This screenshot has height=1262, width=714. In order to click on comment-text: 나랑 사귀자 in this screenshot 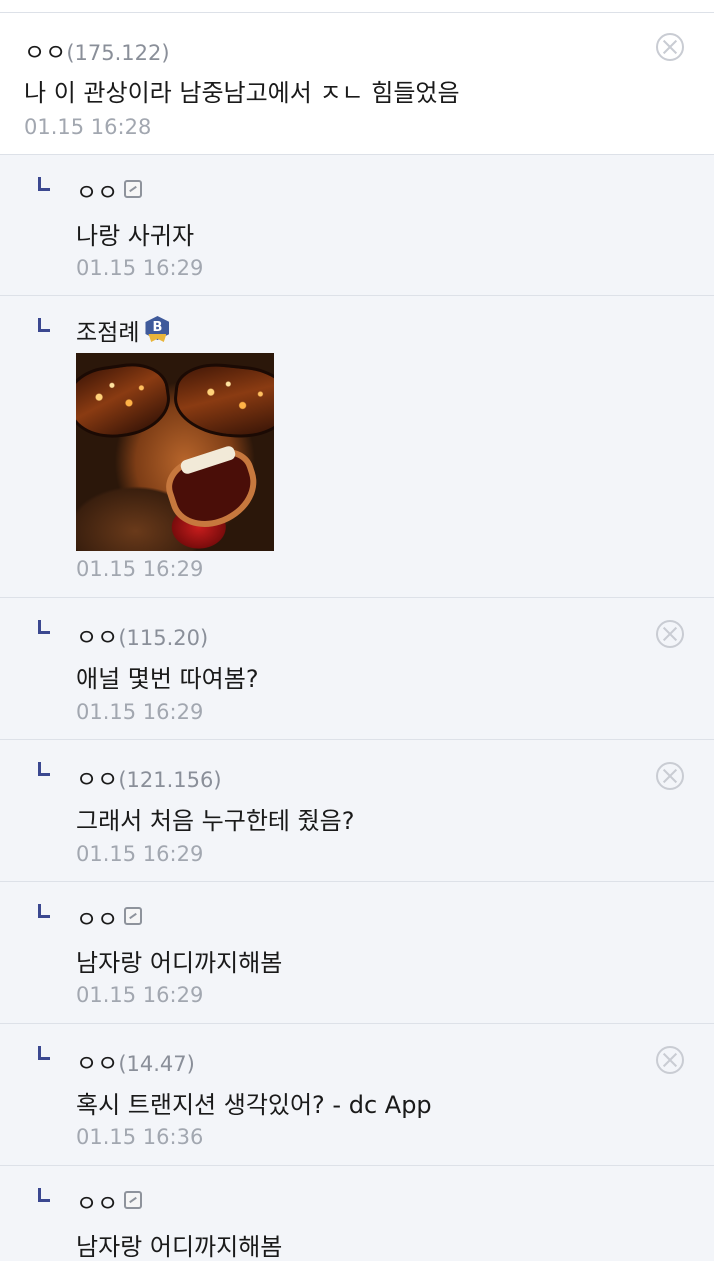, I will do `click(135, 236)`.